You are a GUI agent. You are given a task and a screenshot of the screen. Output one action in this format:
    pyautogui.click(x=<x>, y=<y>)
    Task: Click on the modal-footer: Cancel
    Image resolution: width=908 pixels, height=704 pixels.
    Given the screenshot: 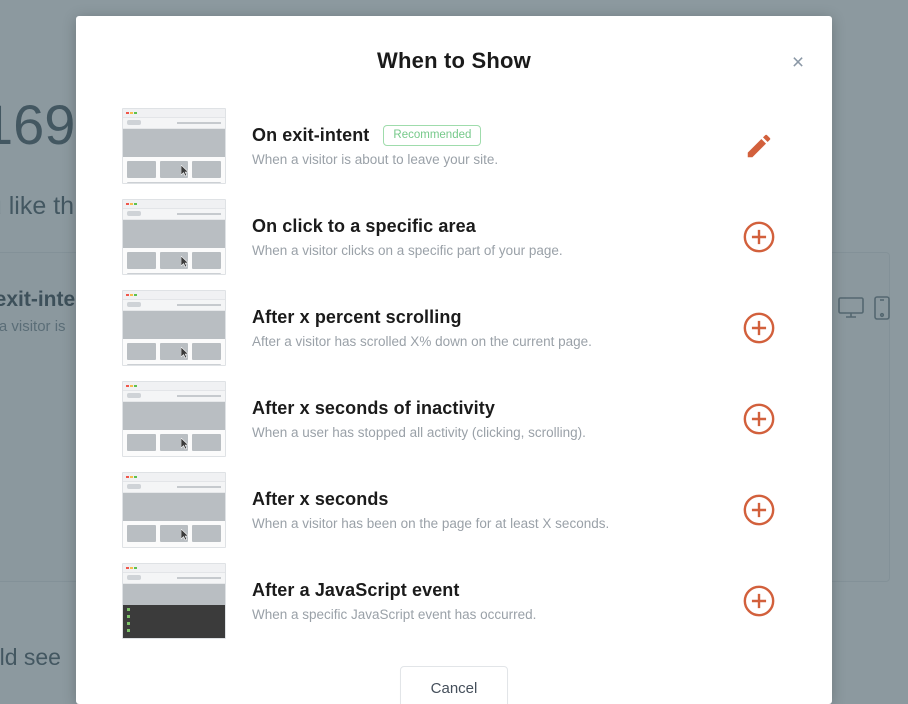 What is the action you would take?
    pyautogui.click(x=454, y=685)
    